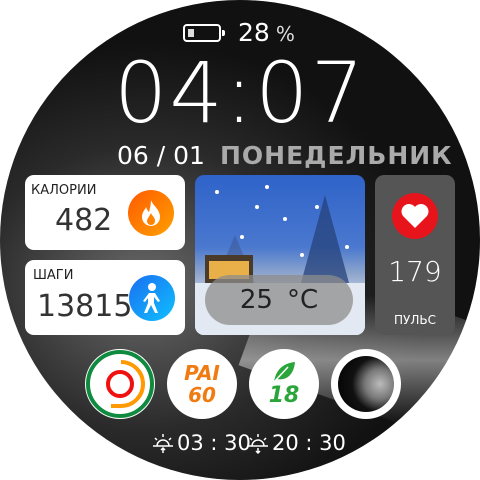 The height and width of the screenshot is (480, 480). I want to click on eco-value: 18, so click(284, 395).